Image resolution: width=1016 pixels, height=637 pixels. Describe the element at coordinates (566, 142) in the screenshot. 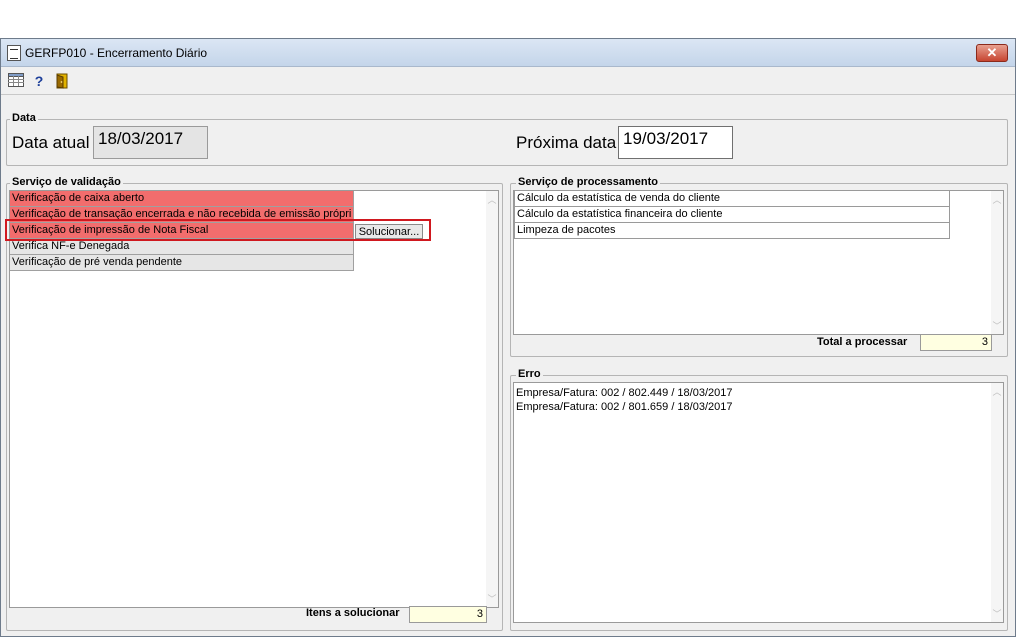

I see `next-date-label: Próxima data` at that location.